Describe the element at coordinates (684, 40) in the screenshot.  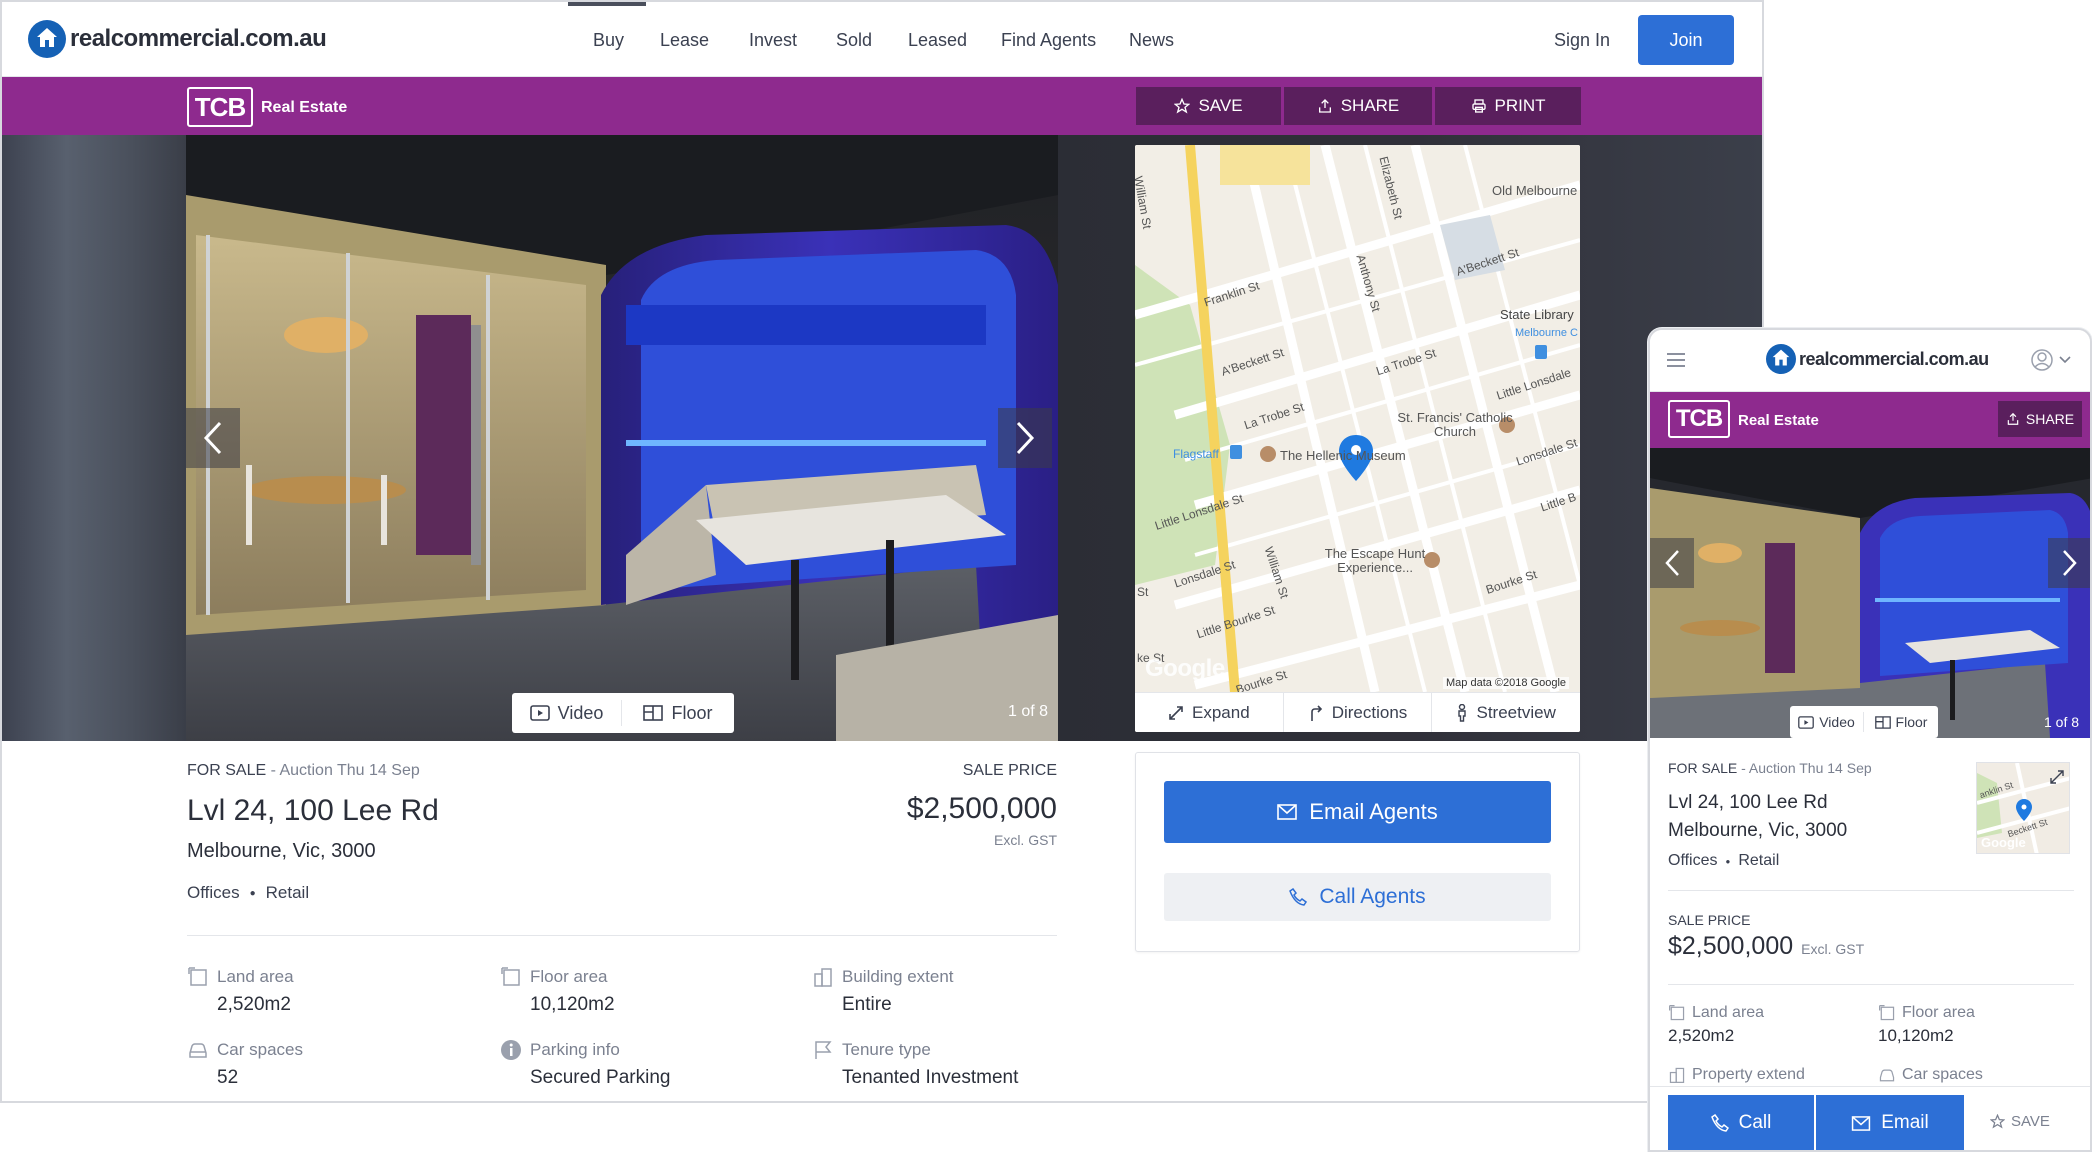
I see `nav-lease: Lease` at that location.